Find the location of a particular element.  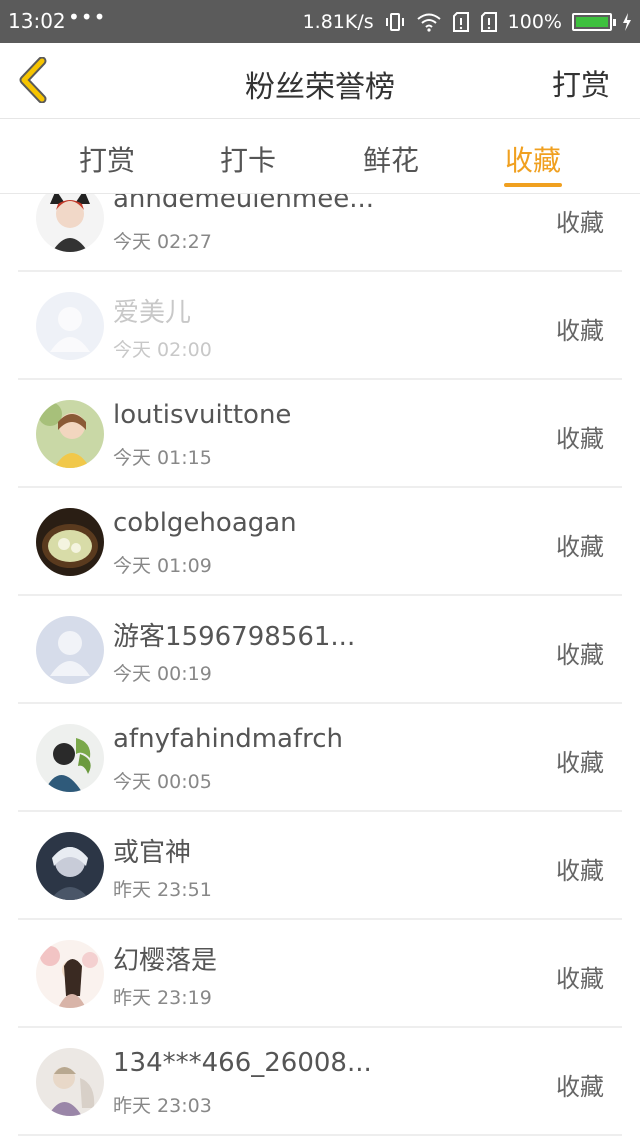

timestamp: 今天 02:27 is located at coordinates (162, 242).